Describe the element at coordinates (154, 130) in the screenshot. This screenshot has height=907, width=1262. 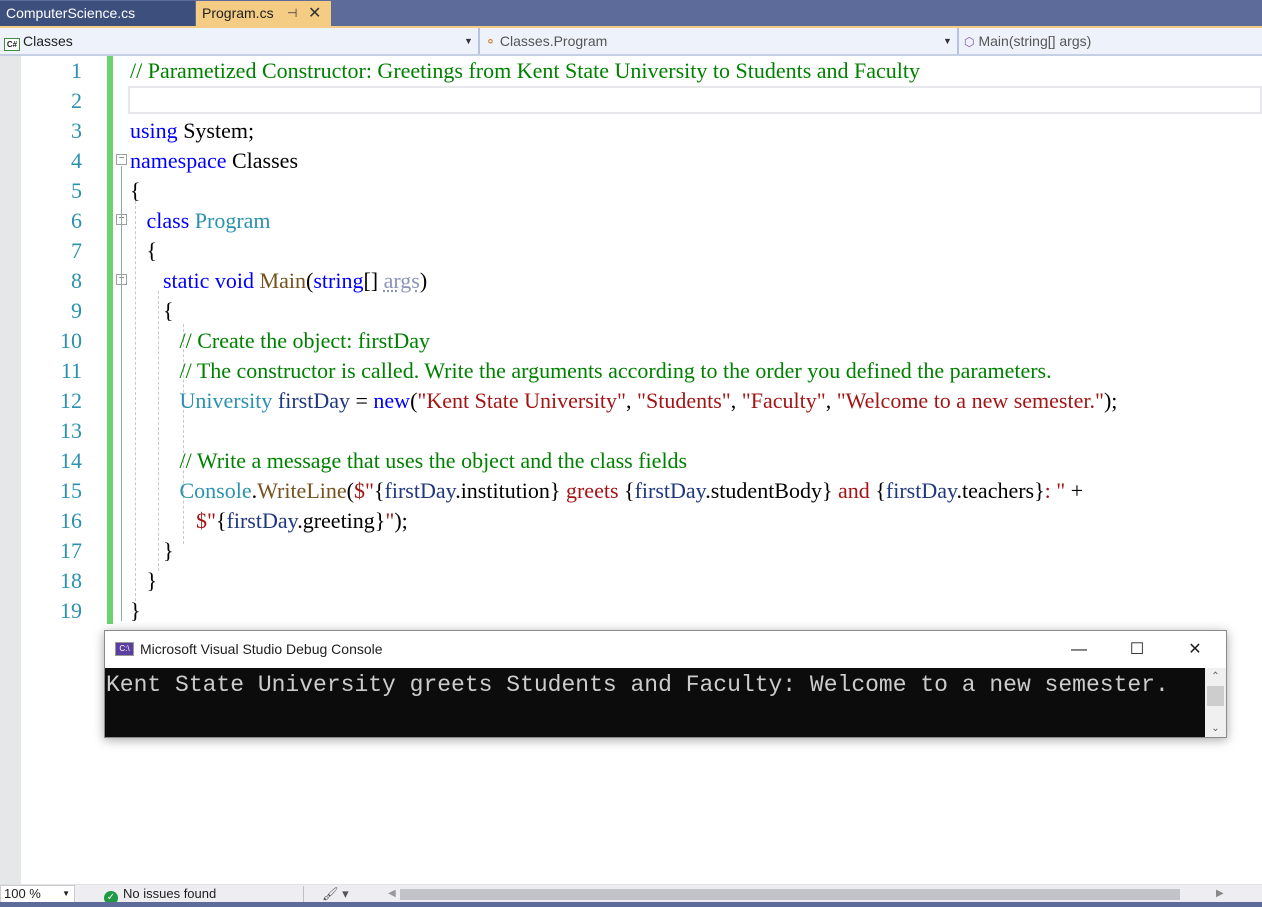
I see `code-token: using` at that location.